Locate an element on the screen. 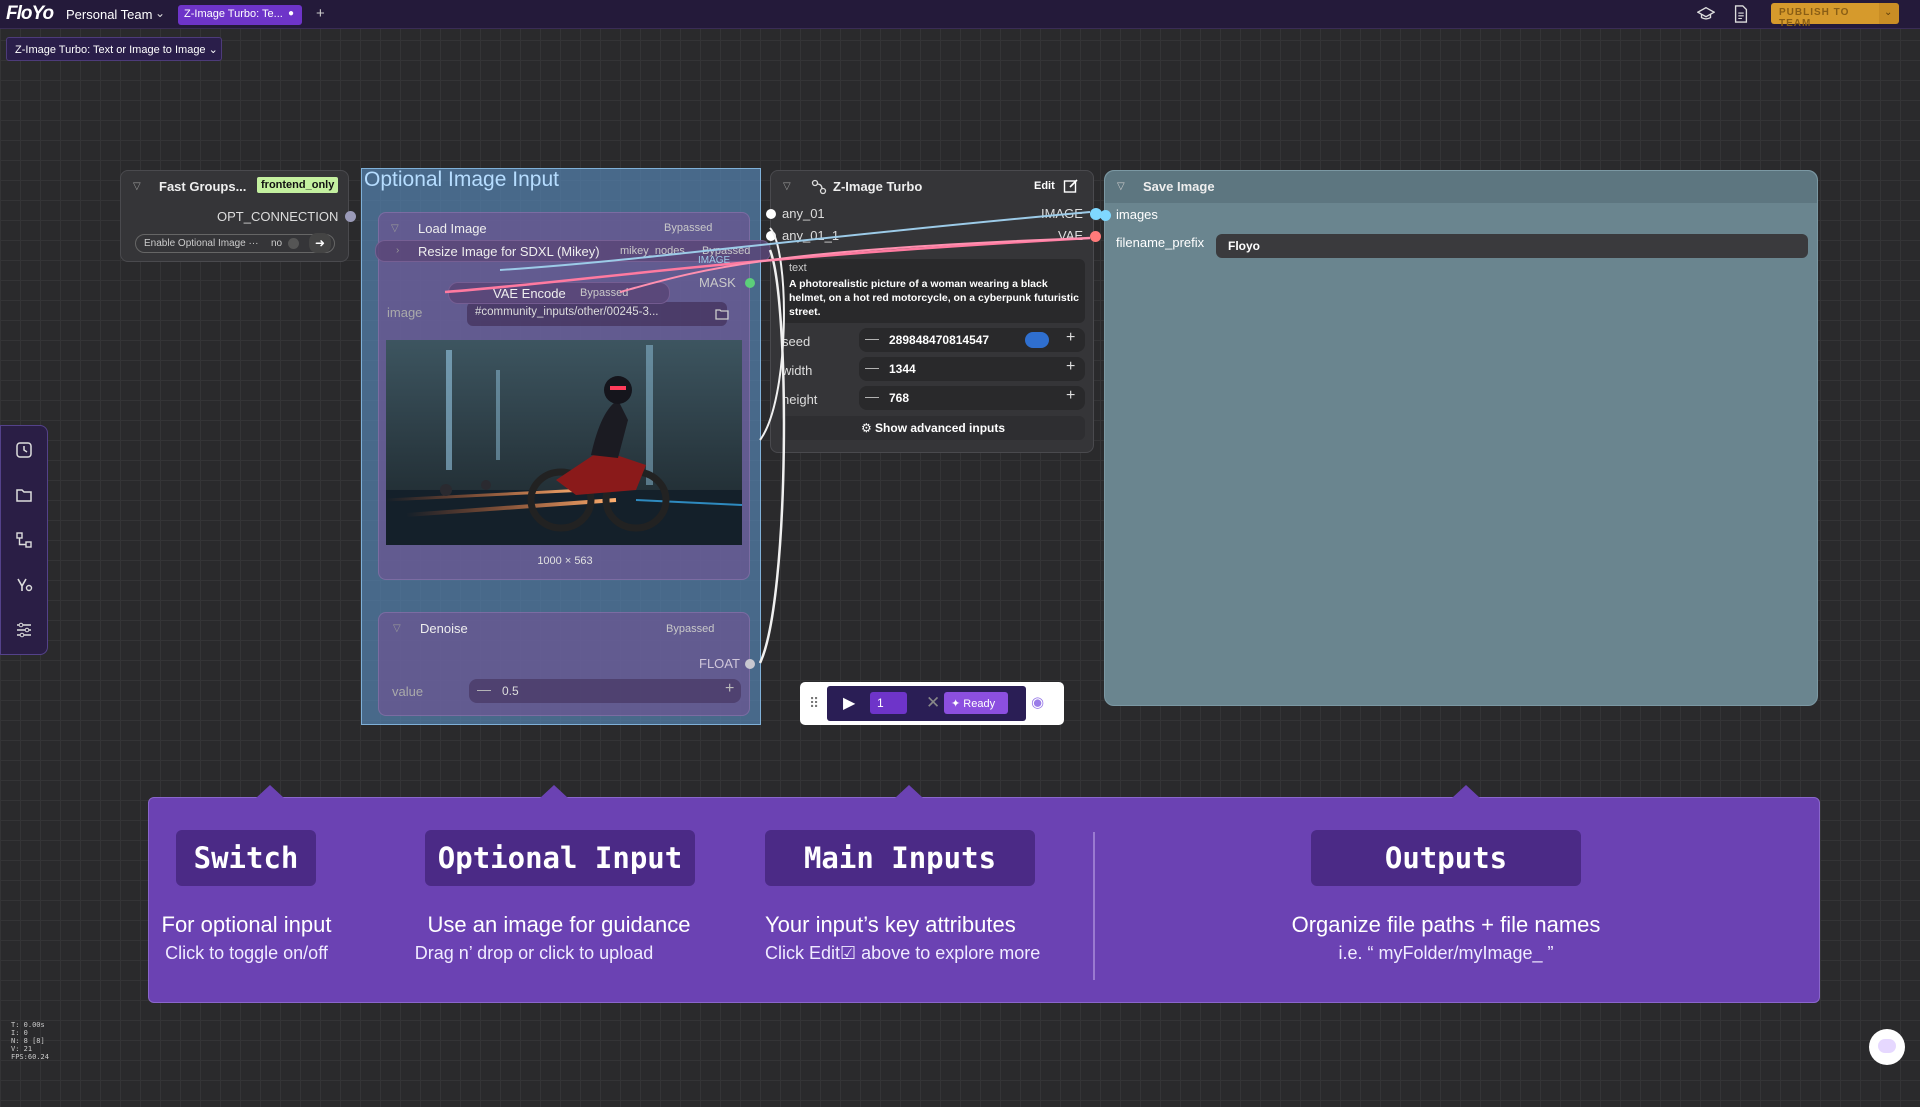 This screenshot has width=1920, height=1107. close-tab-icon: ● is located at coordinates (291, 13).